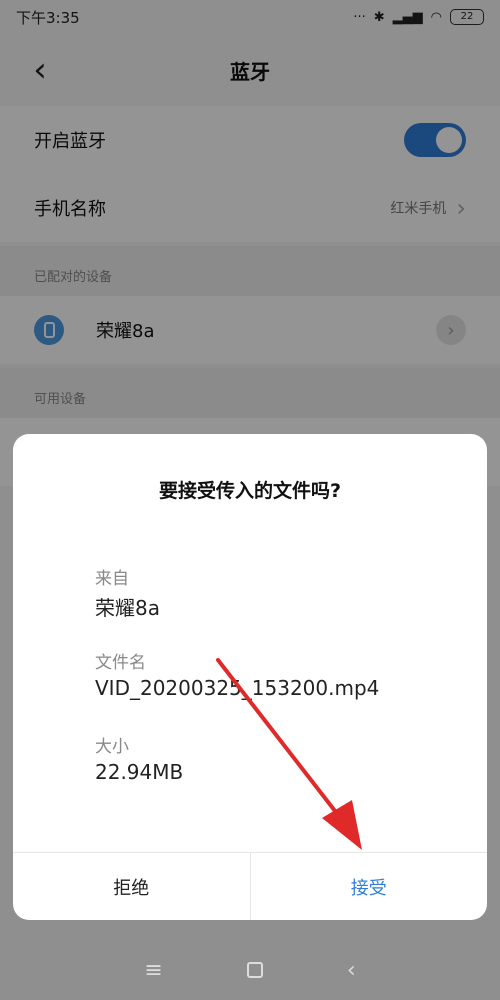  What do you see at coordinates (112, 747) in the screenshot?
I see `size-label: 大小` at bounding box center [112, 747].